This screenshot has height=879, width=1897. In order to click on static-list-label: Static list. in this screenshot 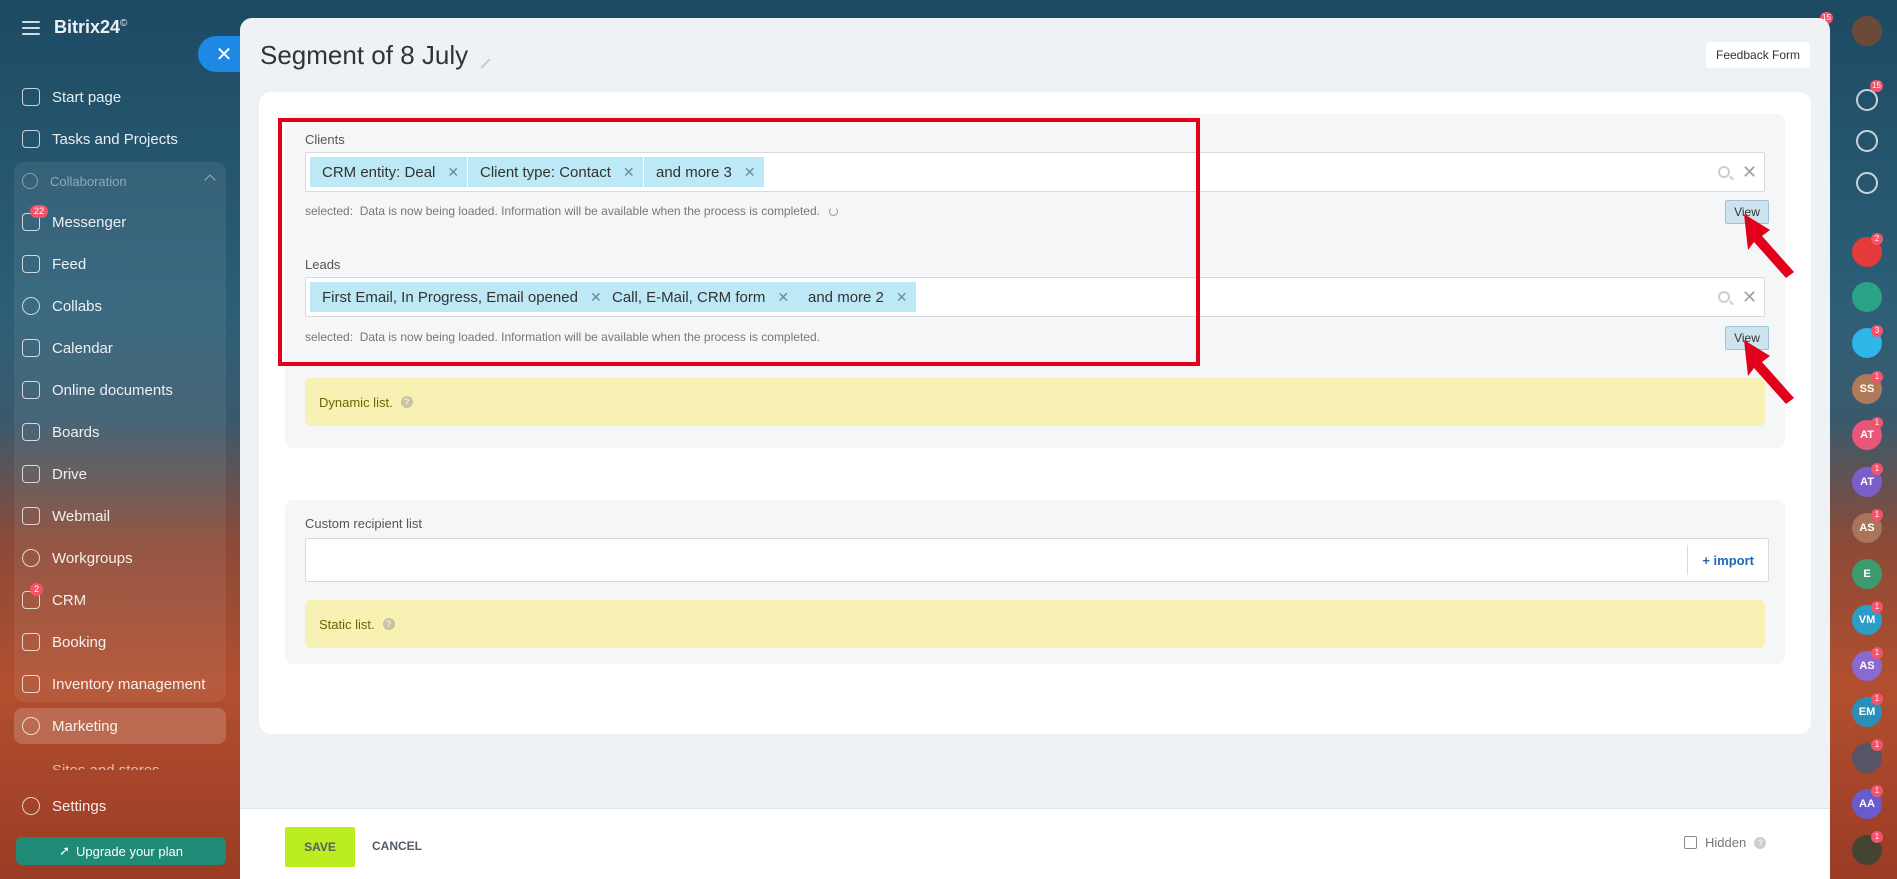, I will do `click(347, 624)`.